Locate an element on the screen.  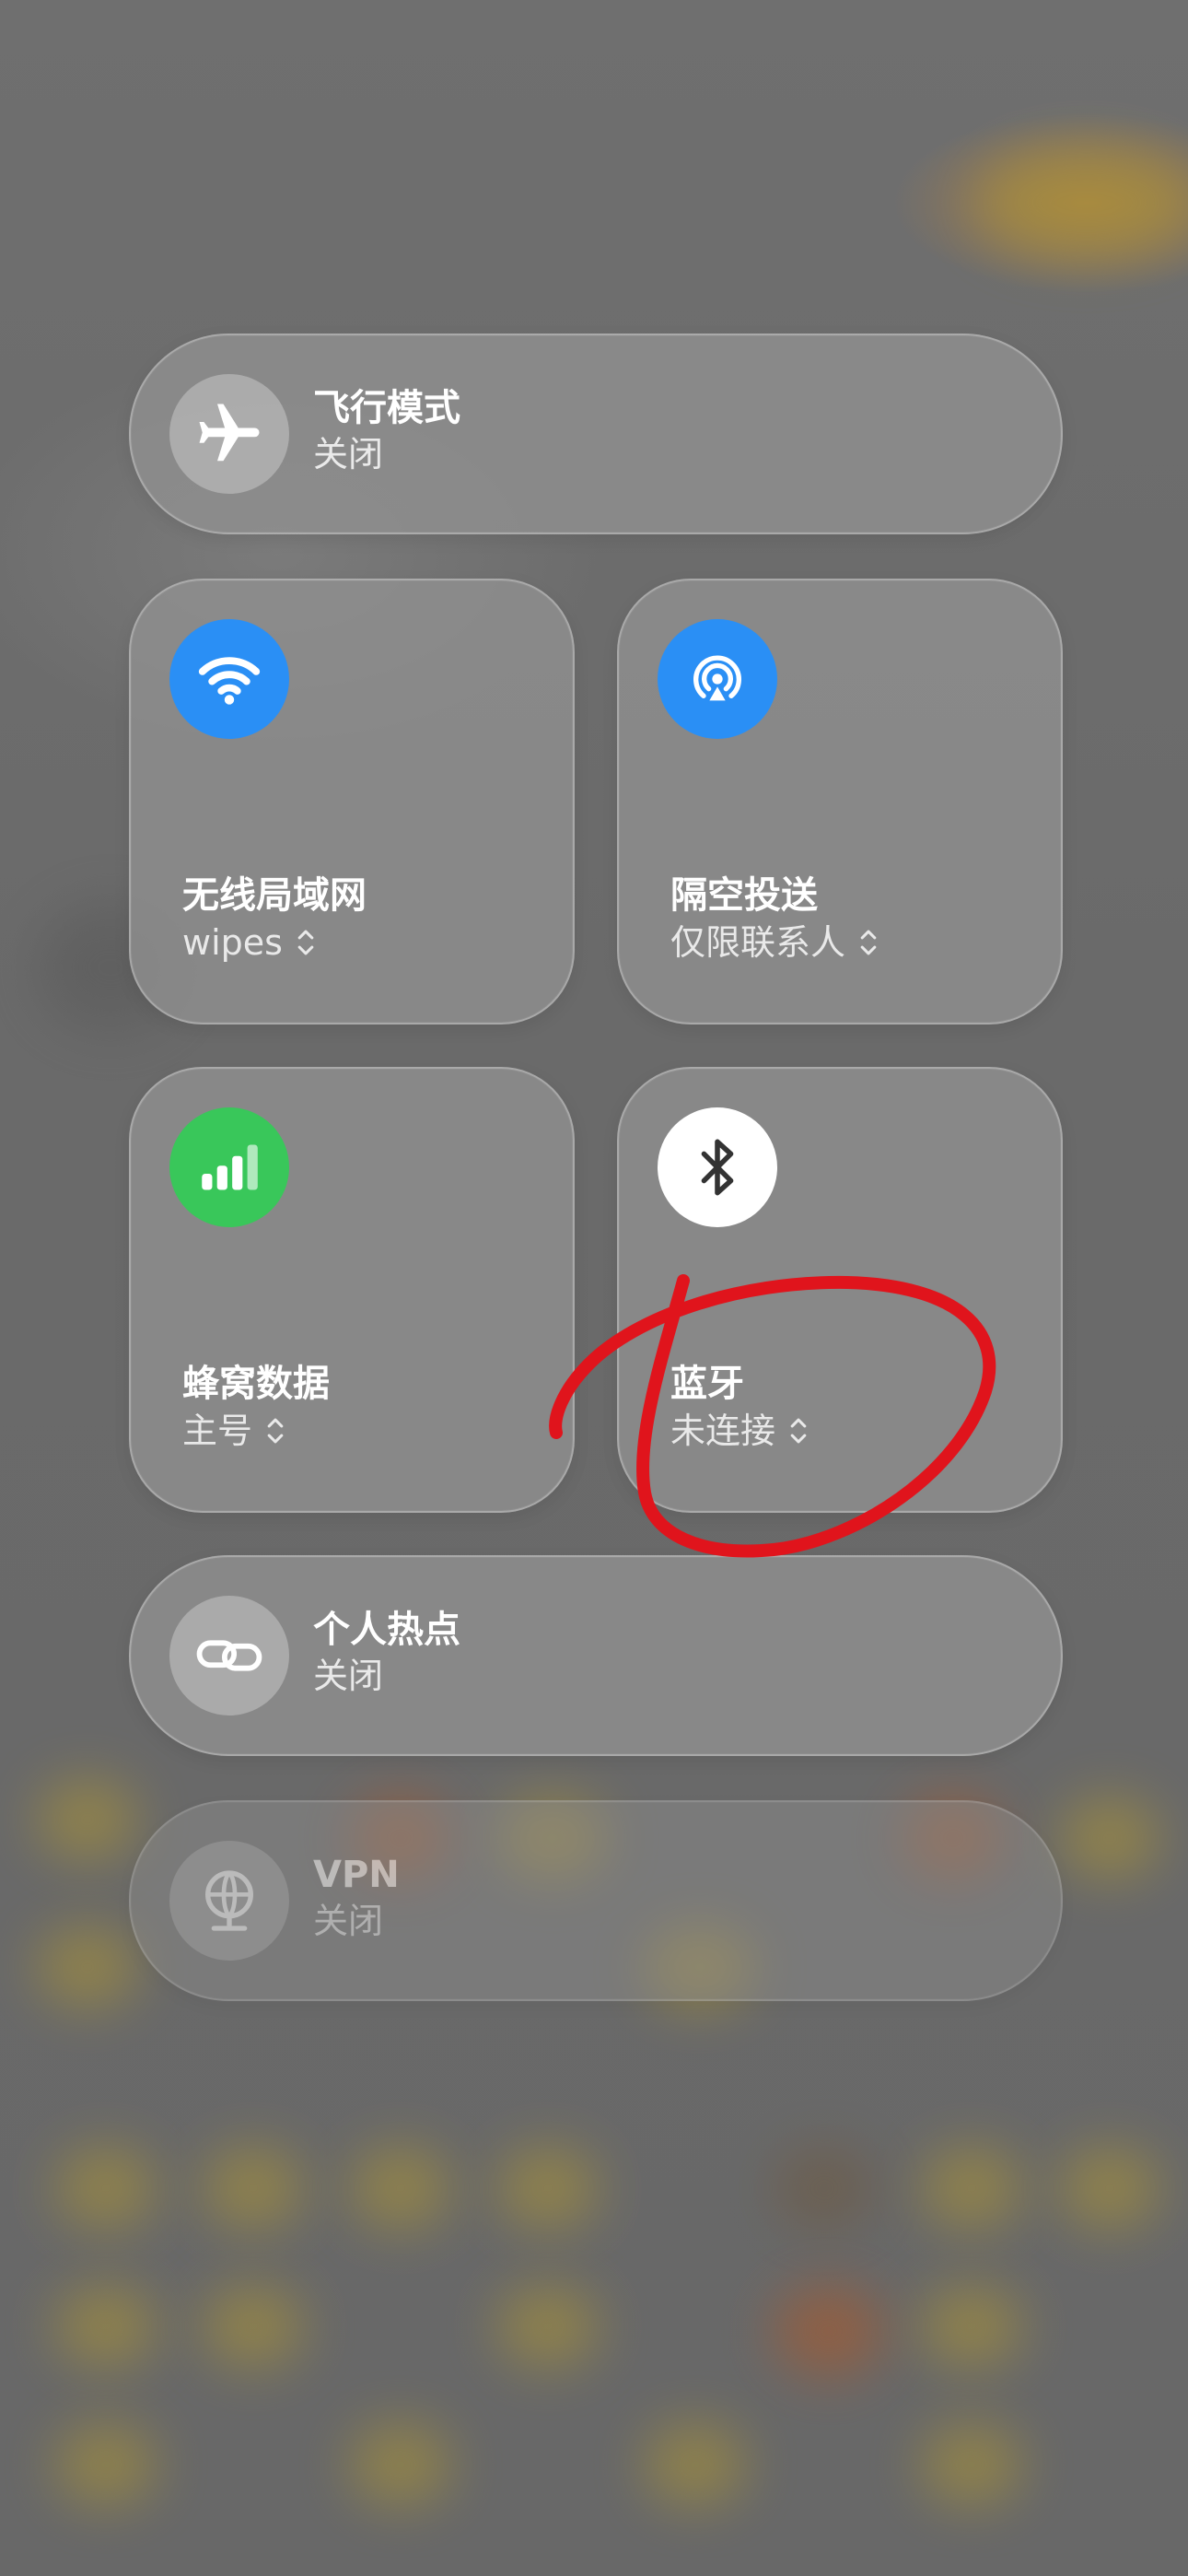
airplane-mode-toggle: 飞行模式 关闭 is located at coordinates (596, 434).